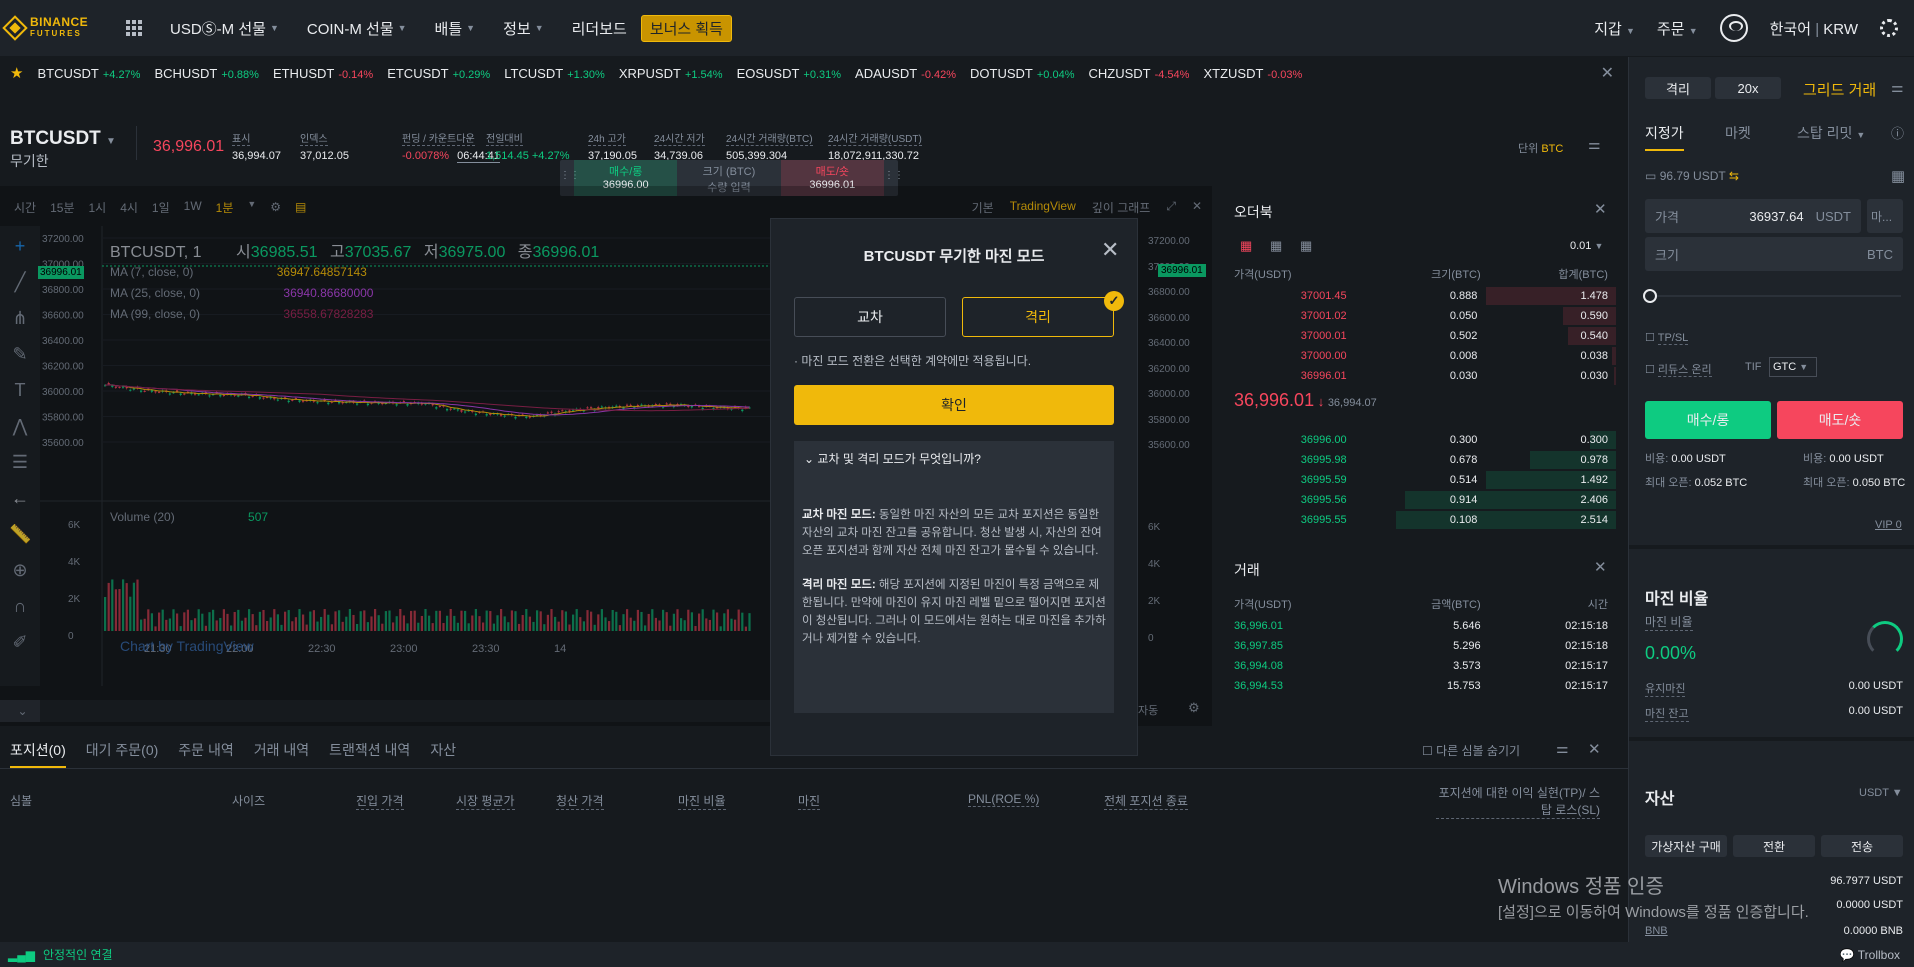 The image size is (1914, 967). What do you see at coordinates (1677, 28) in the screenshot?
I see `nav-orders: 주문 ▼` at bounding box center [1677, 28].